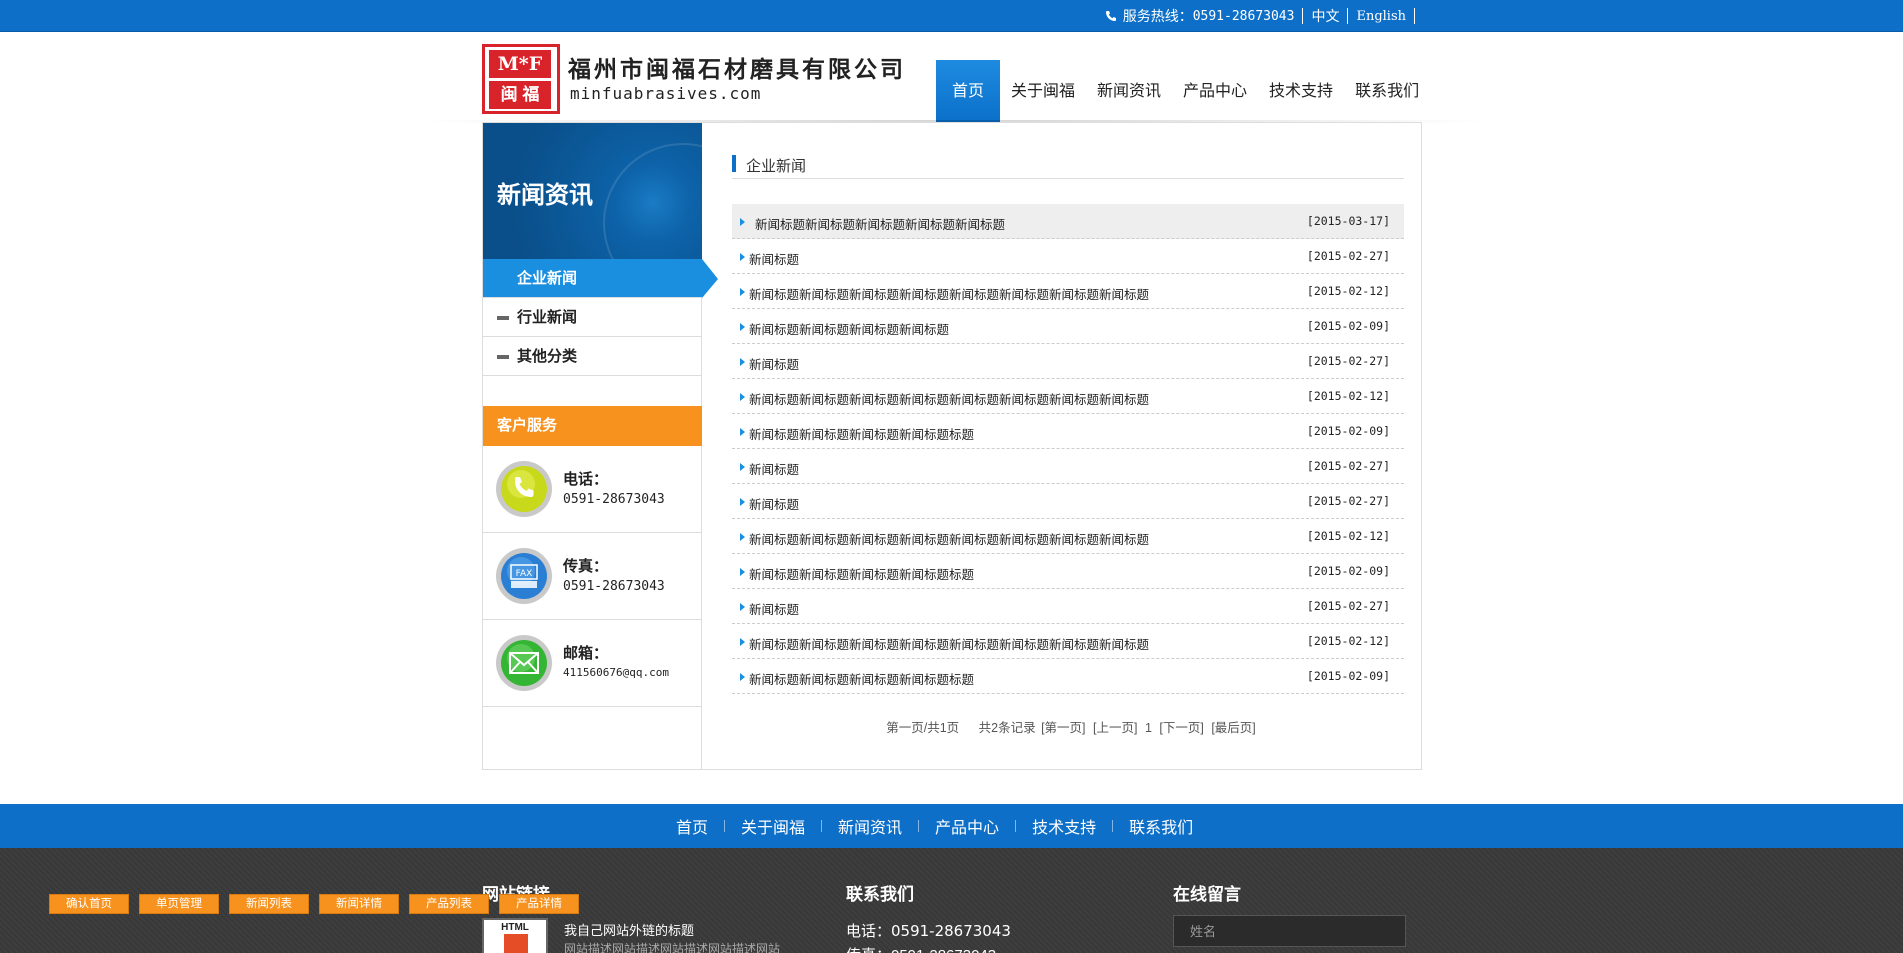  Describe the element at coordinates (921, 948) in the screenshot. I see `footer-fax: 传真：0591-28673043` at that location.